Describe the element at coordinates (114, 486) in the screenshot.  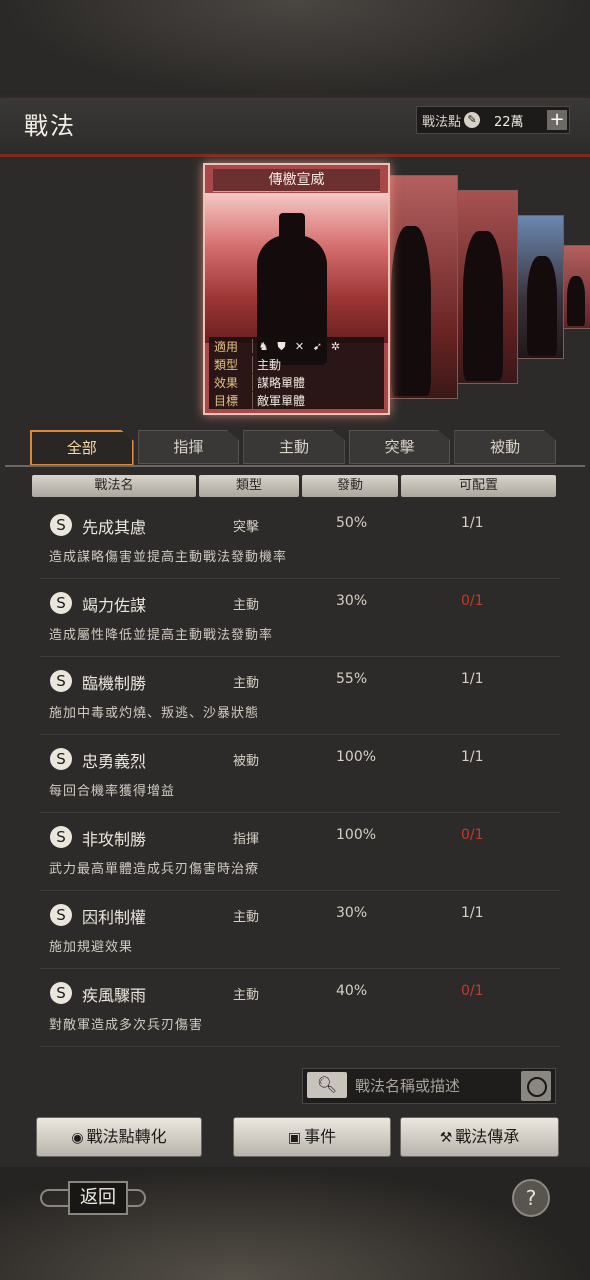
I see `column-name: 戰法名` at that location.